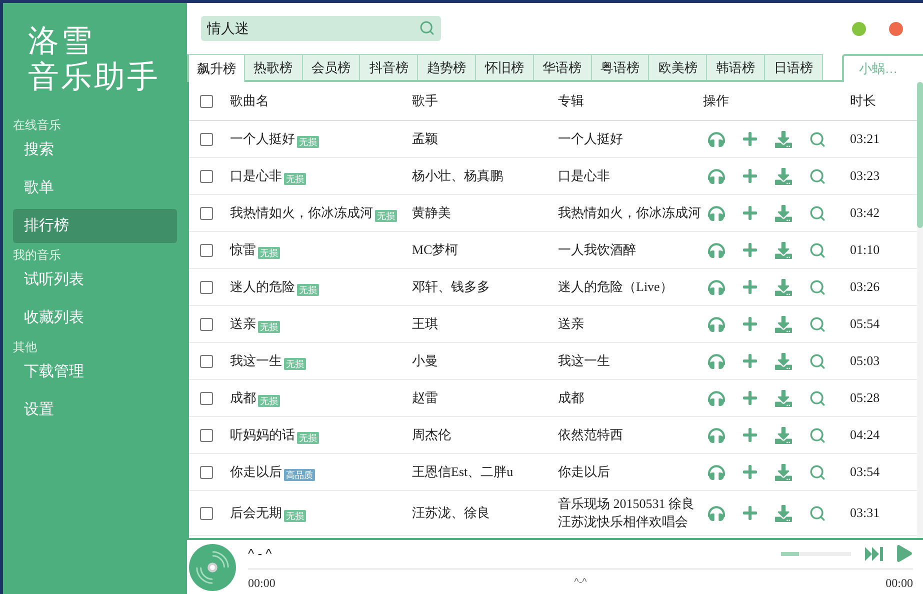 The height and width of the screenshot is (594, 923). What do you see at coordinates (331, 67) in the screenshot?
I see `chart-tab: 会员榜` at bounding box center [331, 67].